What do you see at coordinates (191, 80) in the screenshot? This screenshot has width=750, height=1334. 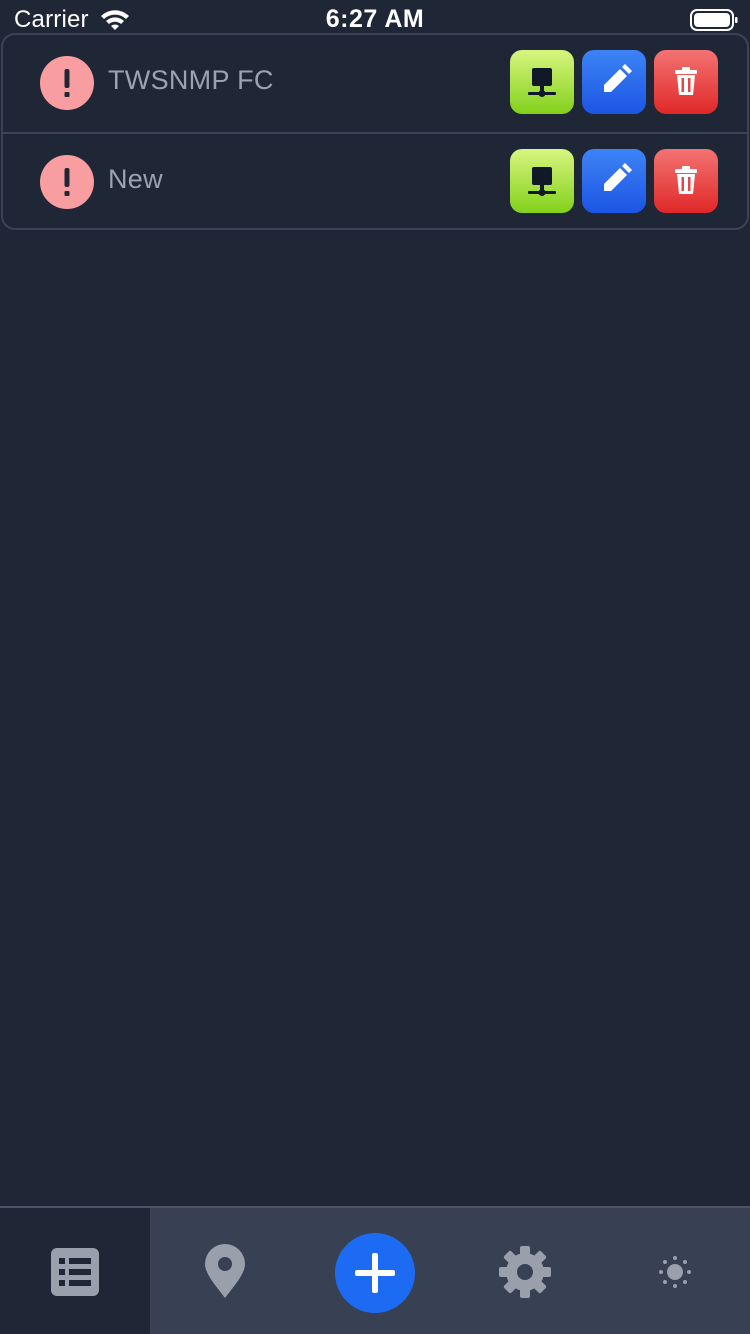 I see `node-name: TWSNMP FC` at bounding box center [191, 80].